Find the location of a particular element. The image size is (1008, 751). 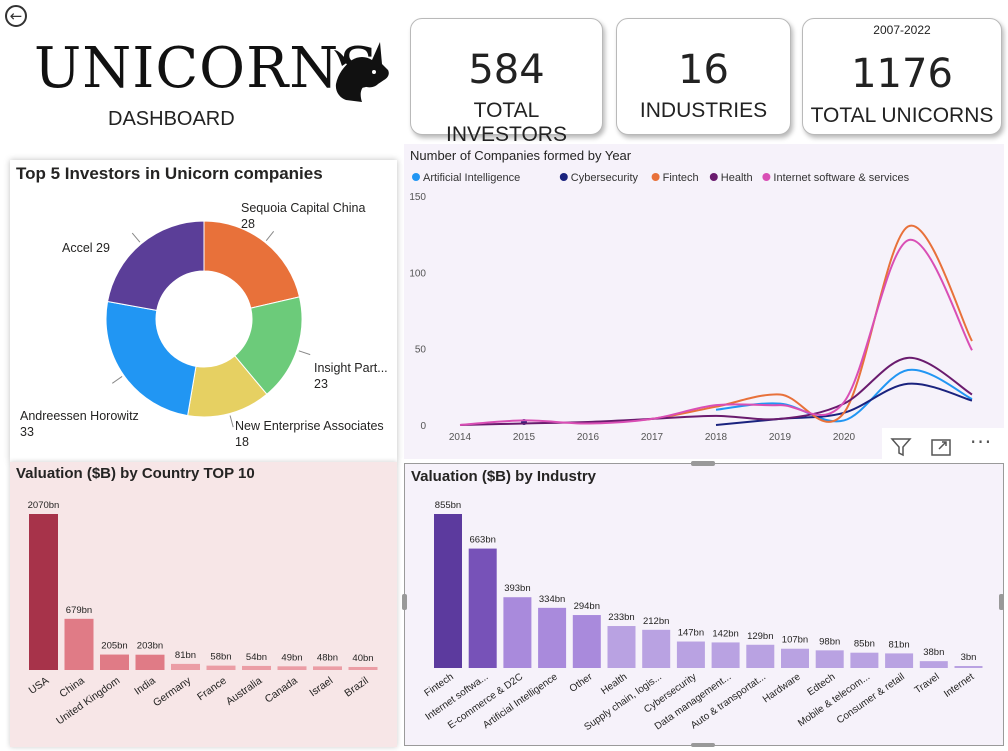

x-tick-label: 2017 is located at coordinates (652, 437).